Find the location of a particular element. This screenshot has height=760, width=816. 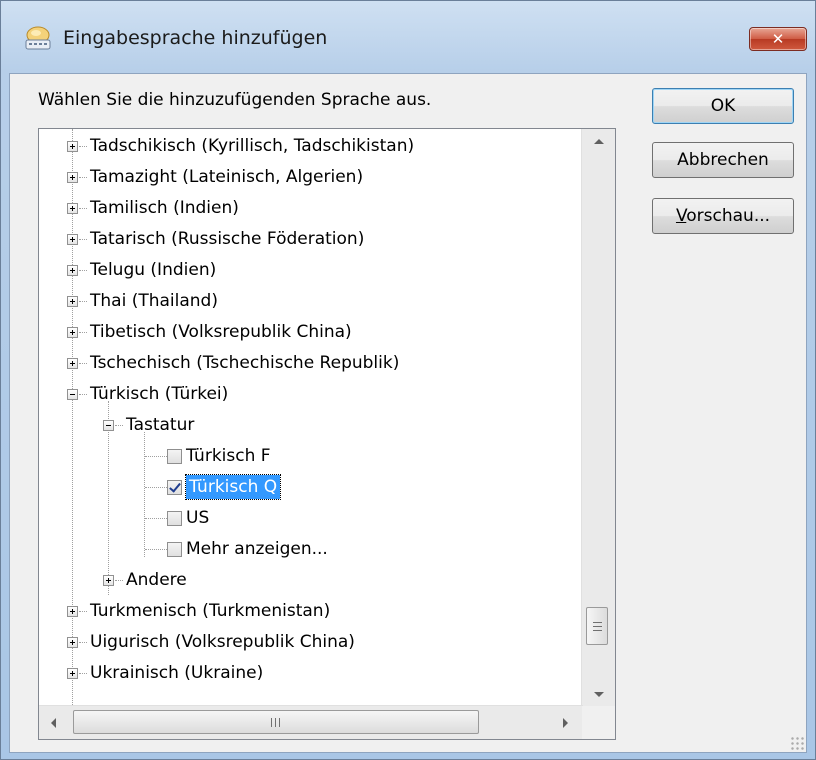

scroll-left-arrow-icon is located at coordinates (53, 723).